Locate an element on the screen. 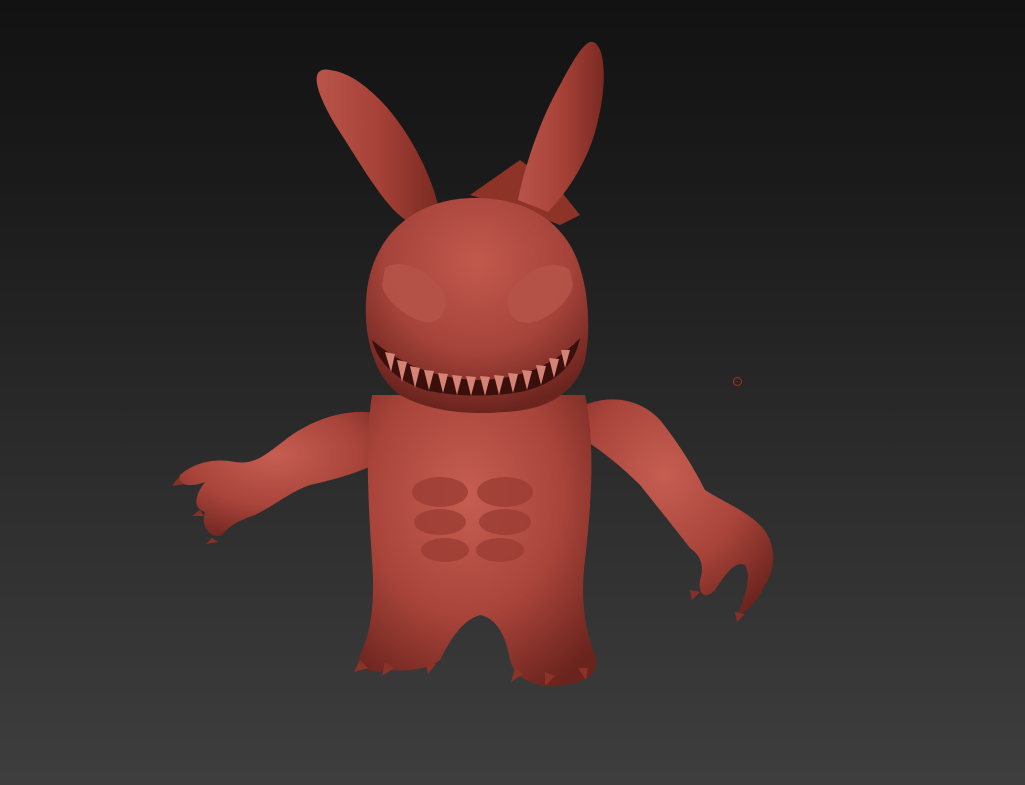 This screenshot has height=785, width=1025. right-ear is located at coordinates (561, 126).